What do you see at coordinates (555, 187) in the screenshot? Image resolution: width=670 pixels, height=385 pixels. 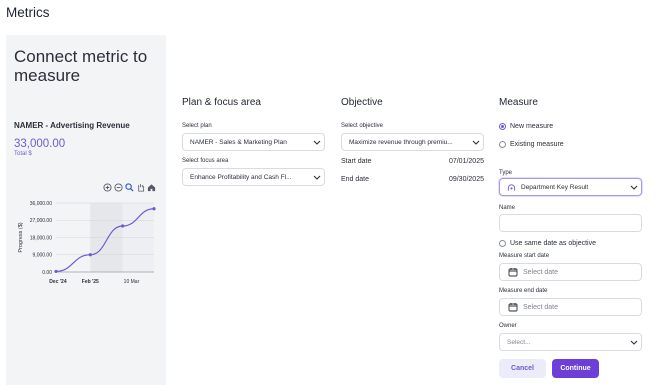 I see `type-select-value: Department Key Result` at bounding box center [555, 187].